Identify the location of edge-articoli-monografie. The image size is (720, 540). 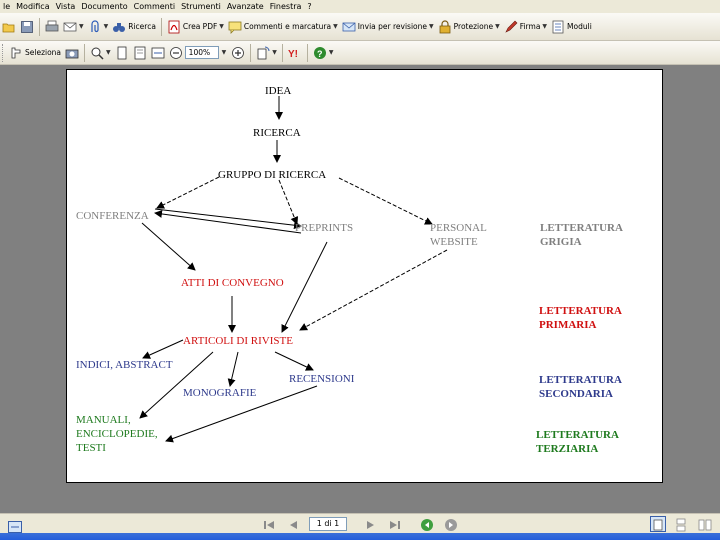
(233, 369).